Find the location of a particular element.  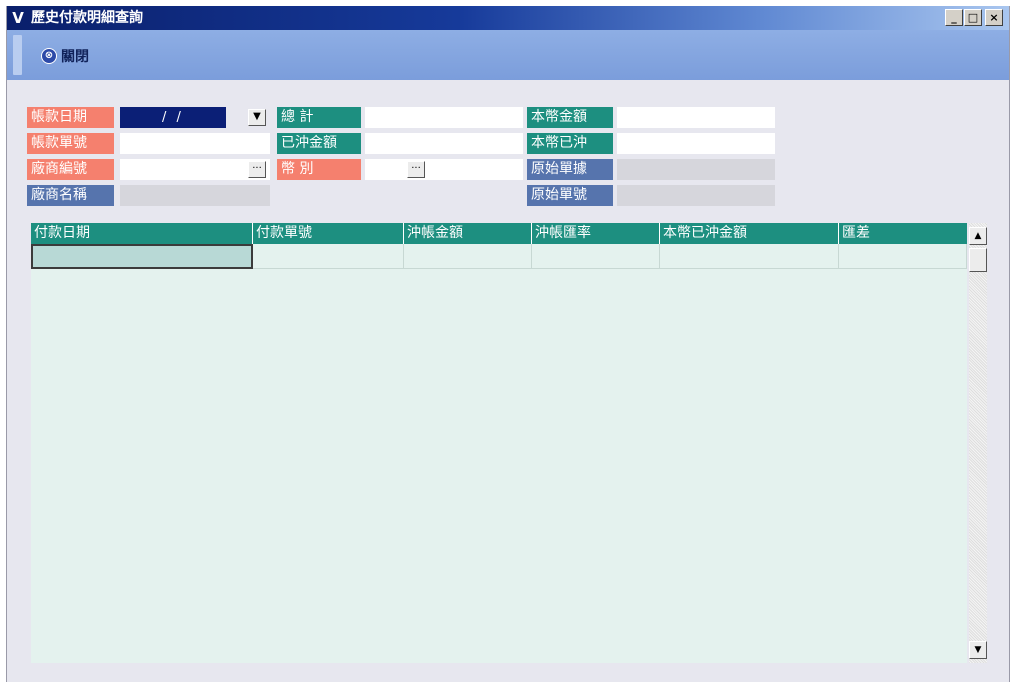

app-logo-icon: V is located at coordinates (18, 18).